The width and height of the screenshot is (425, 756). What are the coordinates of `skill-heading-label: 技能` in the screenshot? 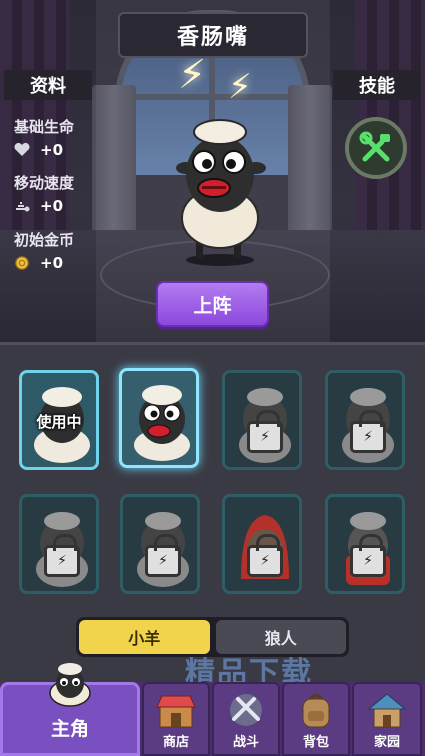 It's located at (377, 86).